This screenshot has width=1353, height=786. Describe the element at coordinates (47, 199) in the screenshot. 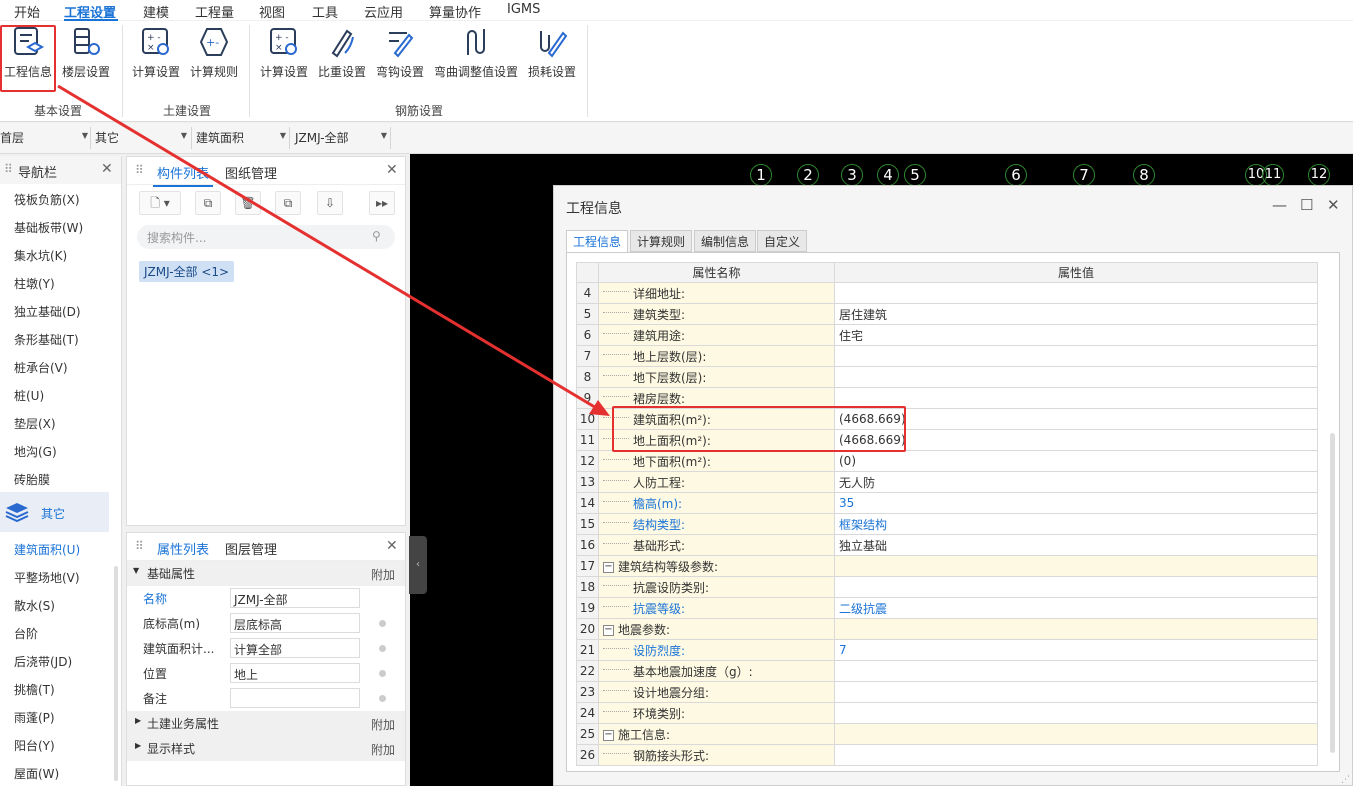

I see `nav-item: 筏板负筋(X)` at that location.